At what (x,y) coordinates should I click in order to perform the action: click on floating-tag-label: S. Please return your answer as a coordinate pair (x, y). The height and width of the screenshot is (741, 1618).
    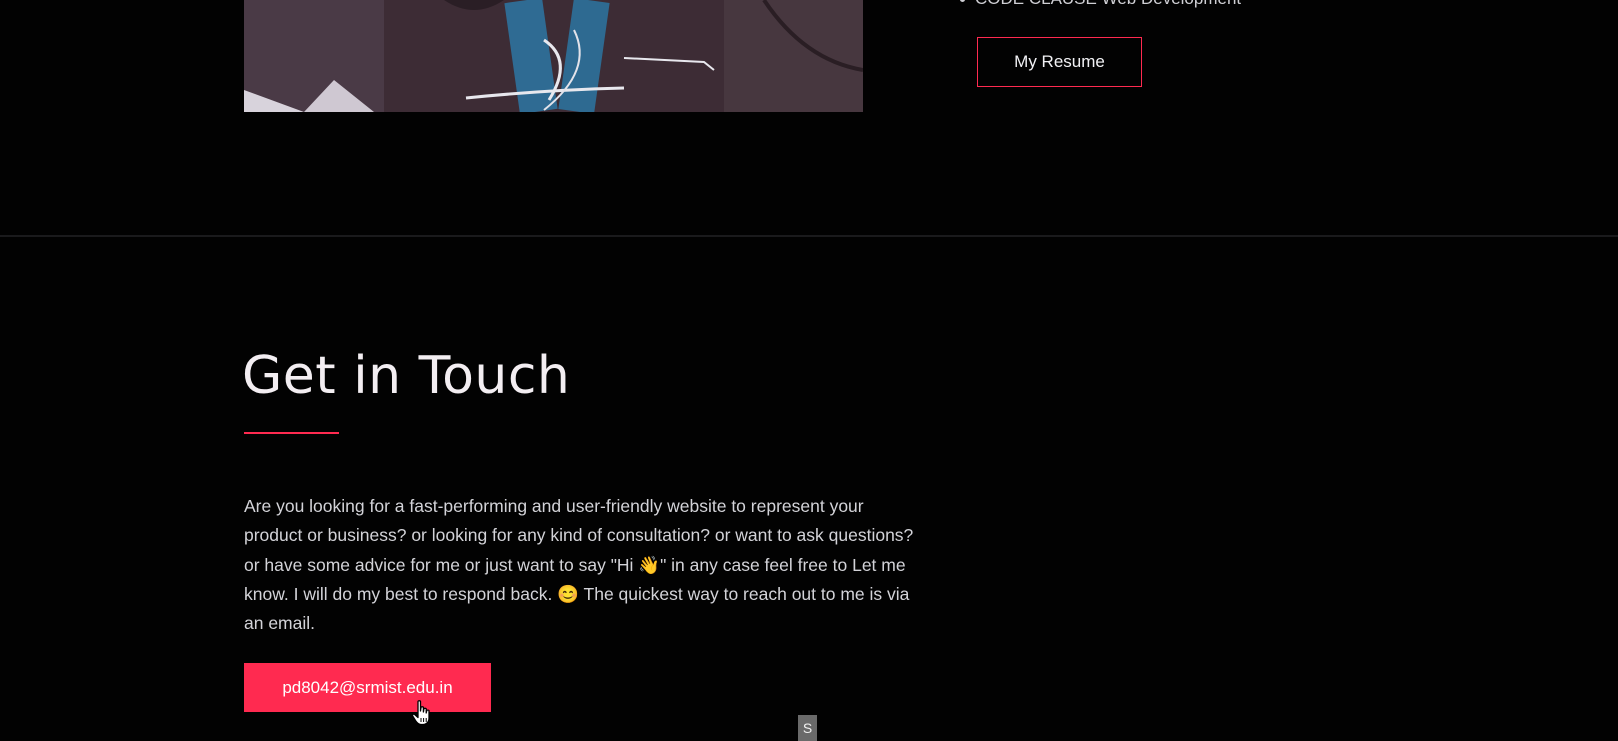
    Looking at the image, I should click on (807, 728).